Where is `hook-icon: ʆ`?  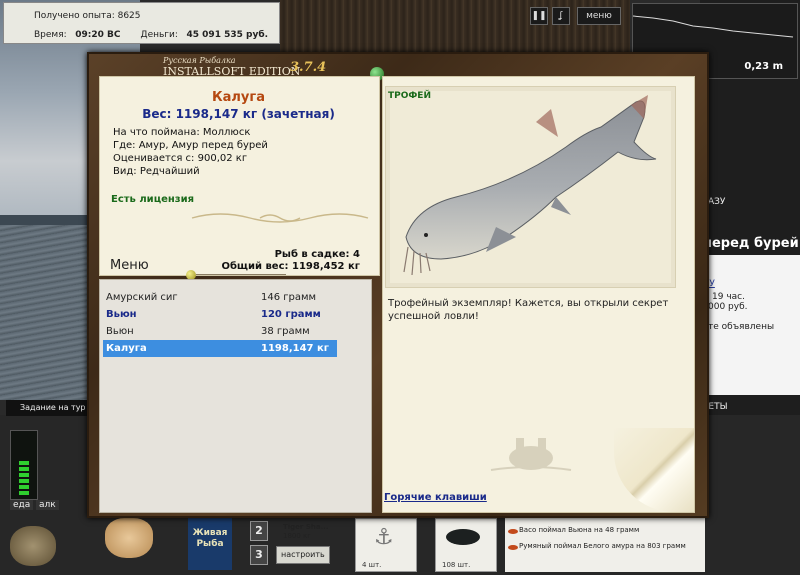 hook-icon: ʆ is located at coordinates (561, 16).